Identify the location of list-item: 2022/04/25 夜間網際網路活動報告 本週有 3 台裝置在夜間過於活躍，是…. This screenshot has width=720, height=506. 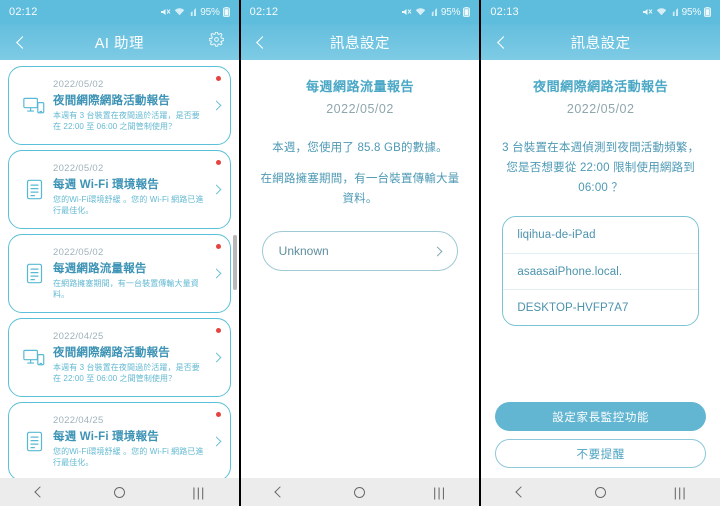
(119, 357).